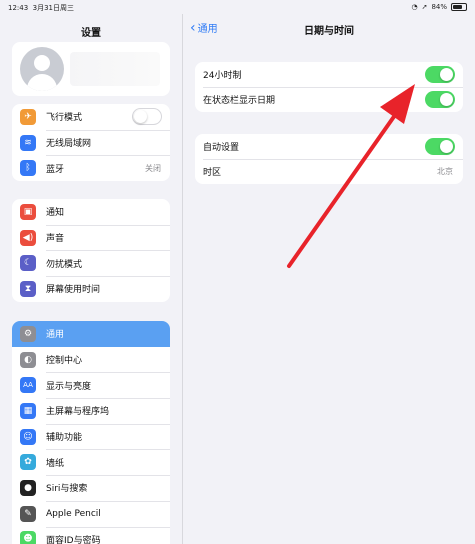 The width and height of the screenshot is (475, 544). I want to click on sidebar-item-siri-search: ● Siri与搜索, so click(91, 488).